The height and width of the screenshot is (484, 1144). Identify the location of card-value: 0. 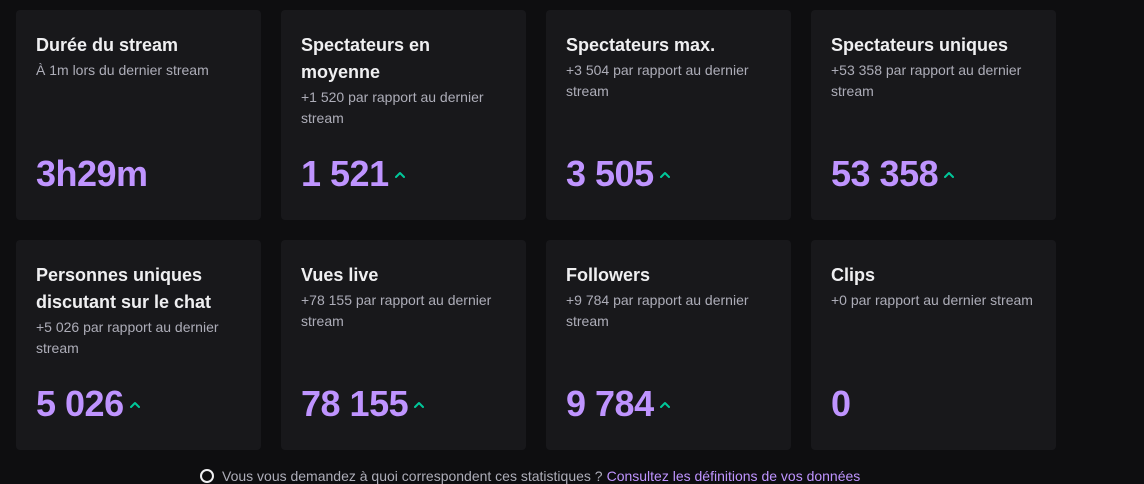
(841, 403).